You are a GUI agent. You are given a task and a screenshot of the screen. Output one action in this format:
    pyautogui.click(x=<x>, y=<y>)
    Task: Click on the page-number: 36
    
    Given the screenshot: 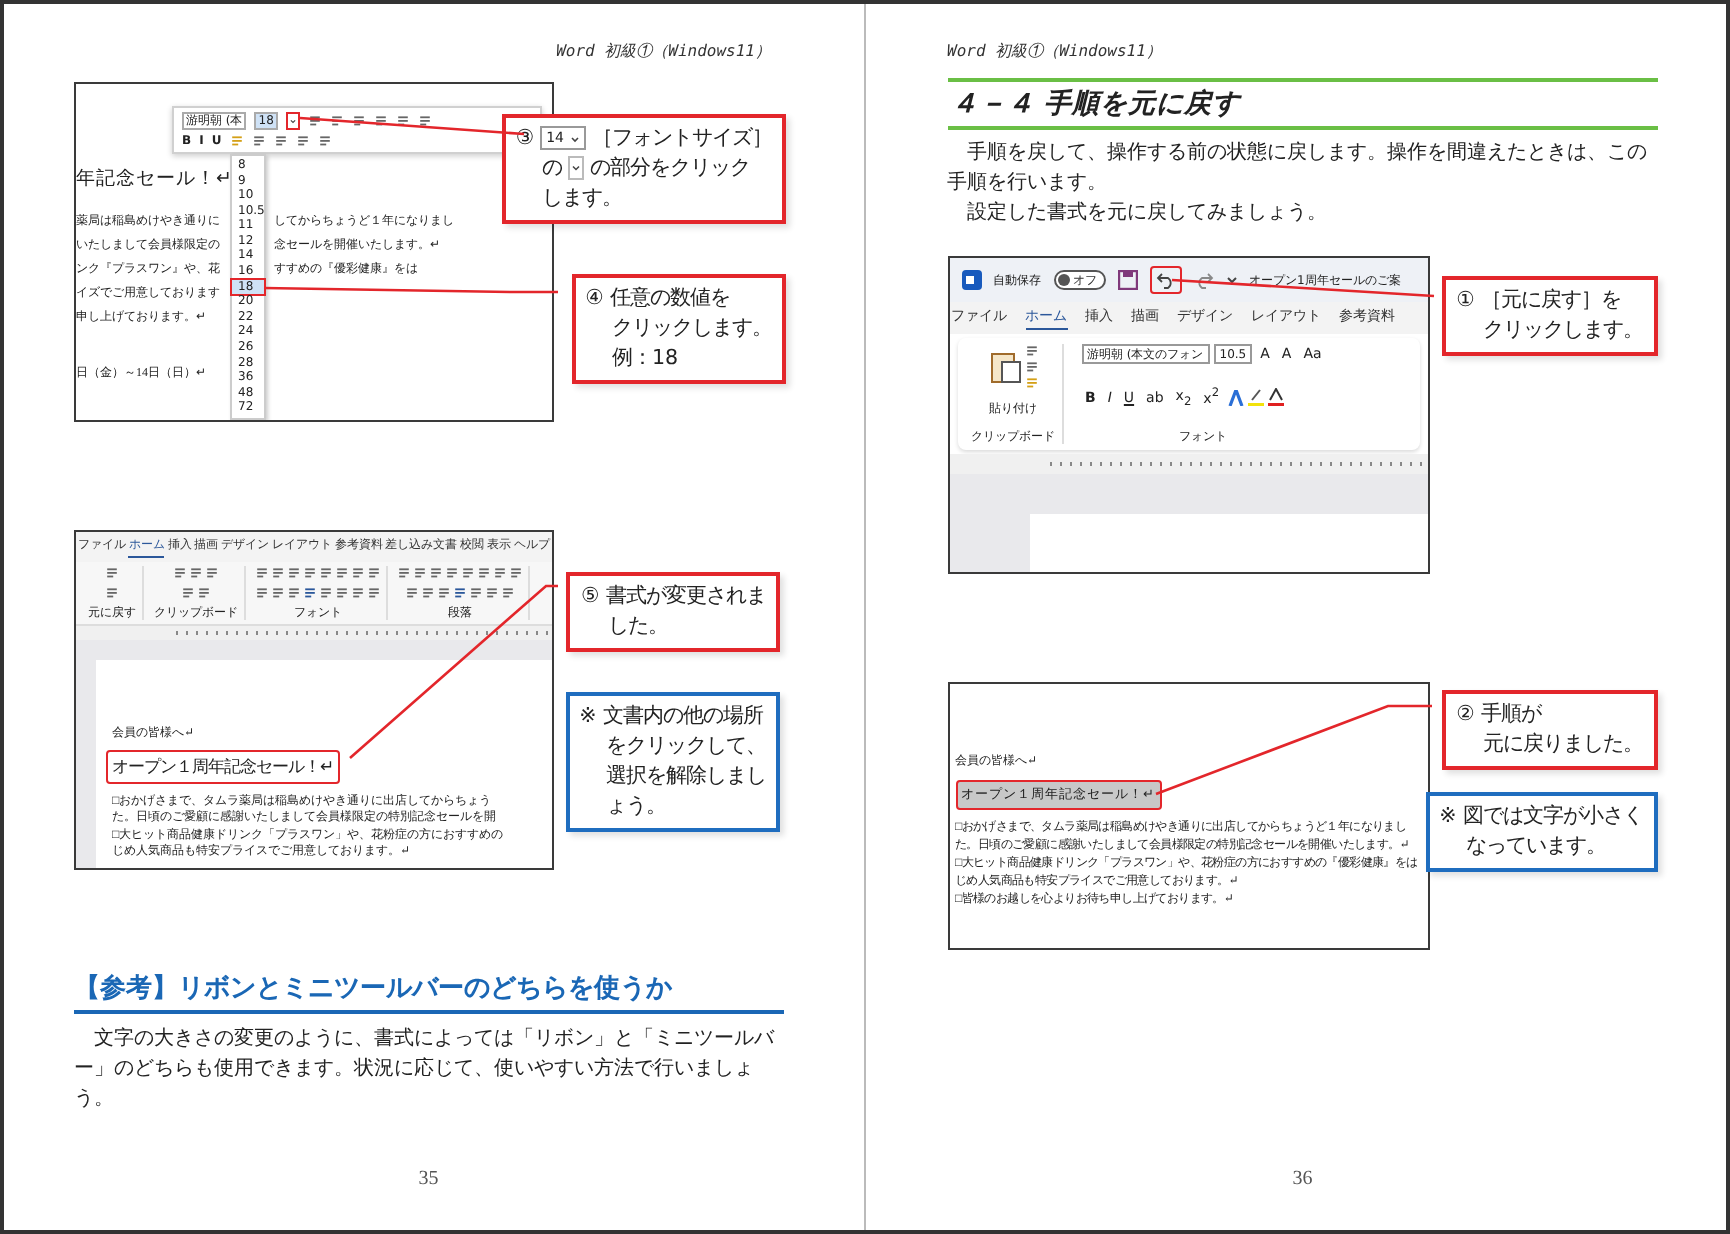 What is the action you would take?
    pyautogui.click(x=1302, y=1179)
    